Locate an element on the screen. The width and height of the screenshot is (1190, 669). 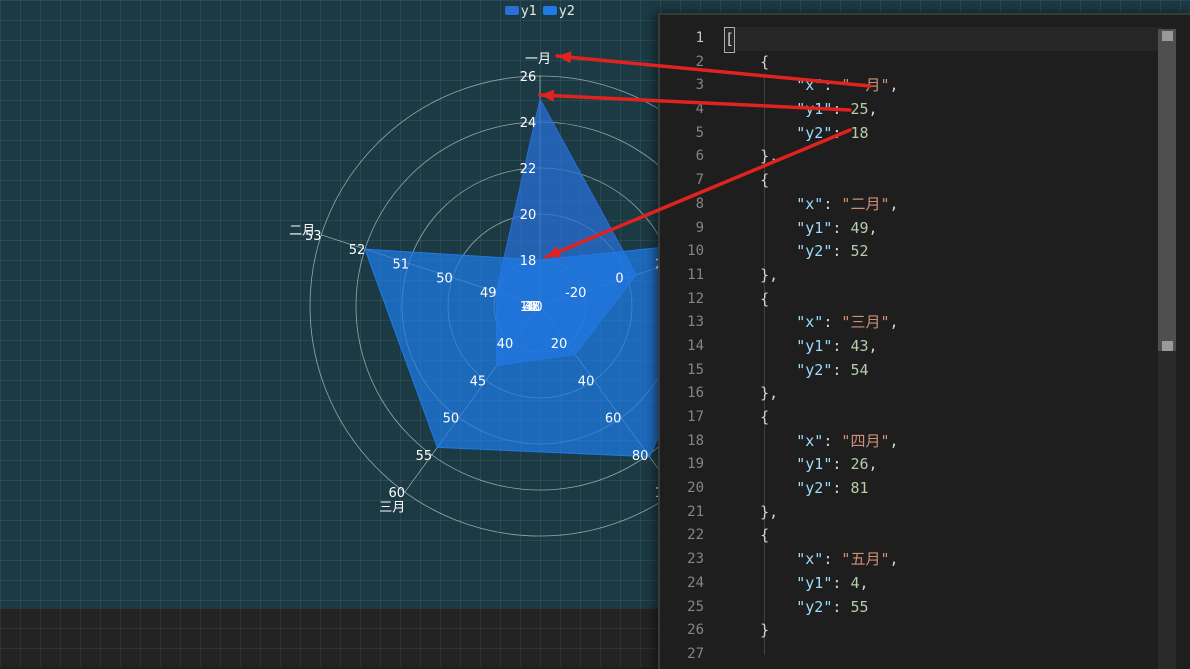
tick-label: 60 is located at coordinates (613, 419).